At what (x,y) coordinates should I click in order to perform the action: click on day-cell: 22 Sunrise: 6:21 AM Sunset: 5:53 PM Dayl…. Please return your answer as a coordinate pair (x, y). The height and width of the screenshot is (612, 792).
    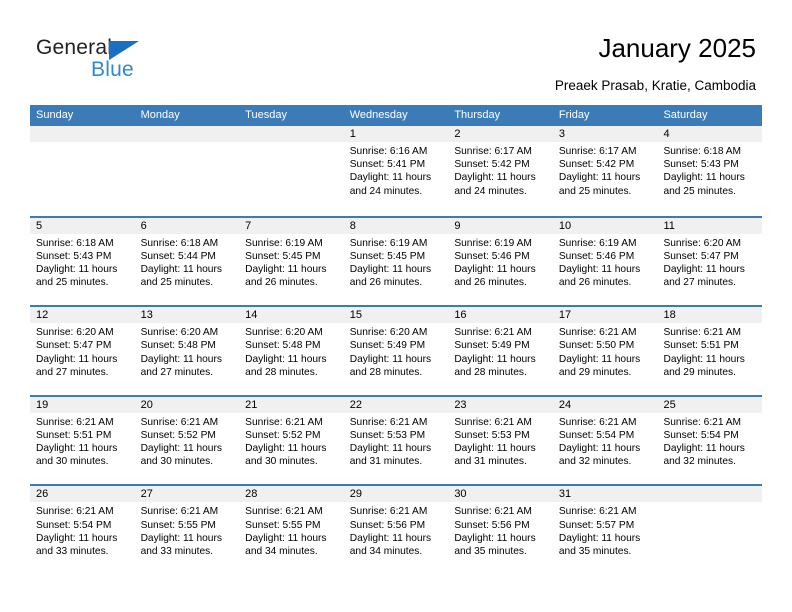
    Looking at the image, I should click on (396, 440).